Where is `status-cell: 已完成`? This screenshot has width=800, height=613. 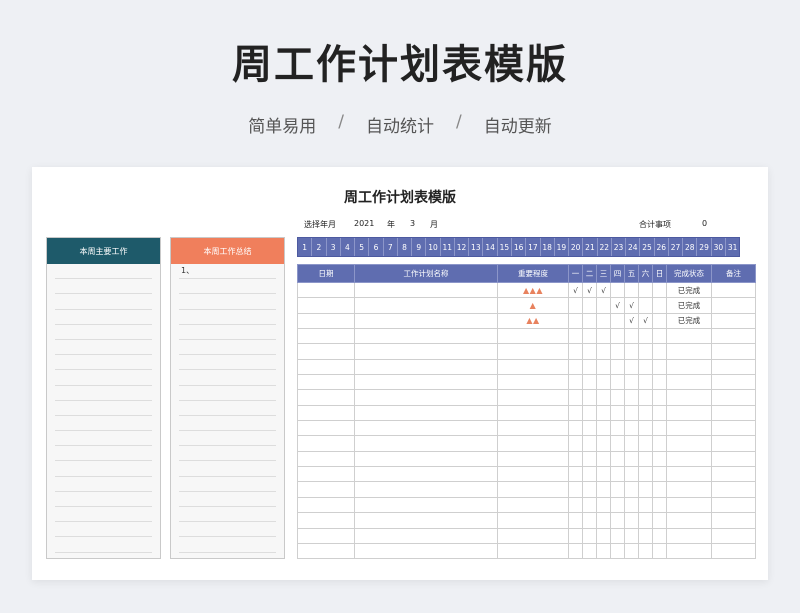
status-cell: 已完成 is located at coordinates (689, 290).